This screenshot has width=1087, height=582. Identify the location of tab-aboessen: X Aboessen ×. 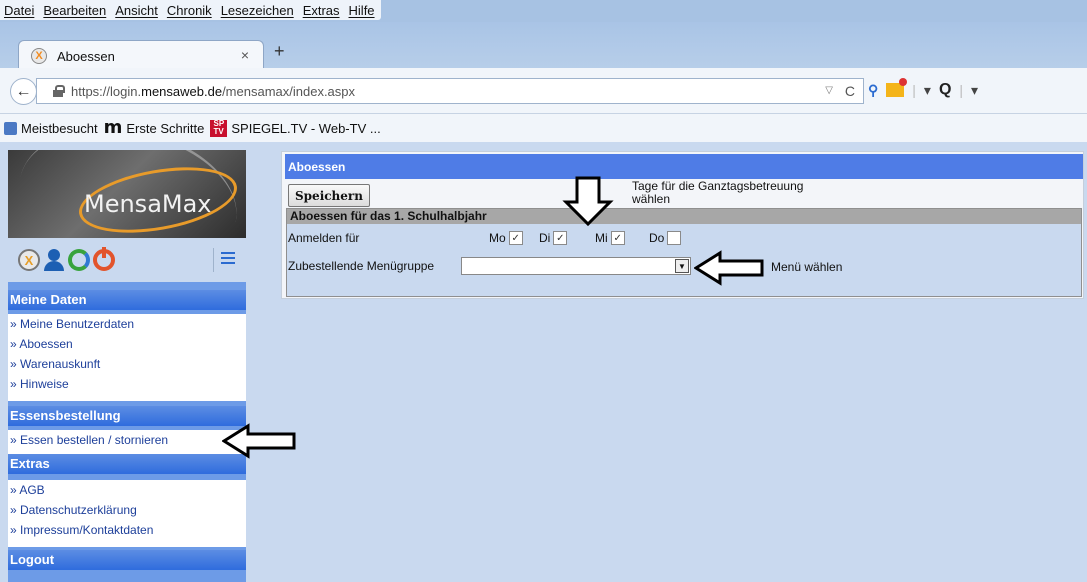
(141, 55).